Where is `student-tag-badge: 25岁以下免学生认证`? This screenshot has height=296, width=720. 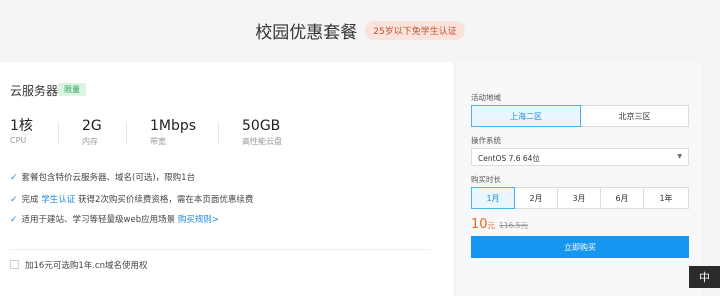 student-tag-badge: 25岁以下免学生认证 is located at coordinates (415, 30).